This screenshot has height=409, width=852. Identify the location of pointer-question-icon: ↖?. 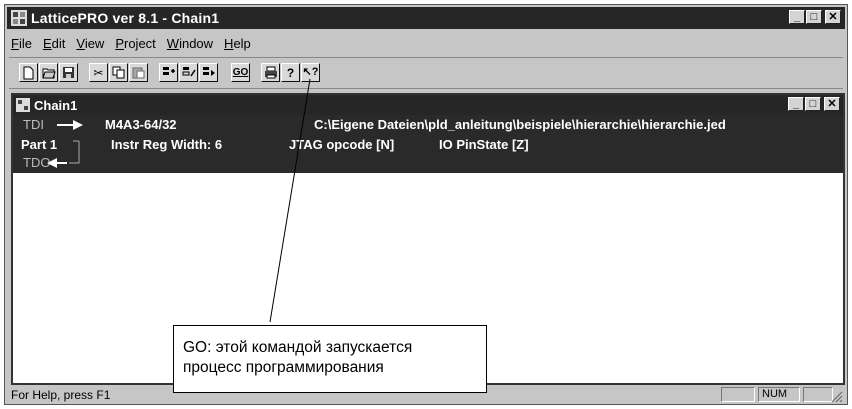
(310, 72).